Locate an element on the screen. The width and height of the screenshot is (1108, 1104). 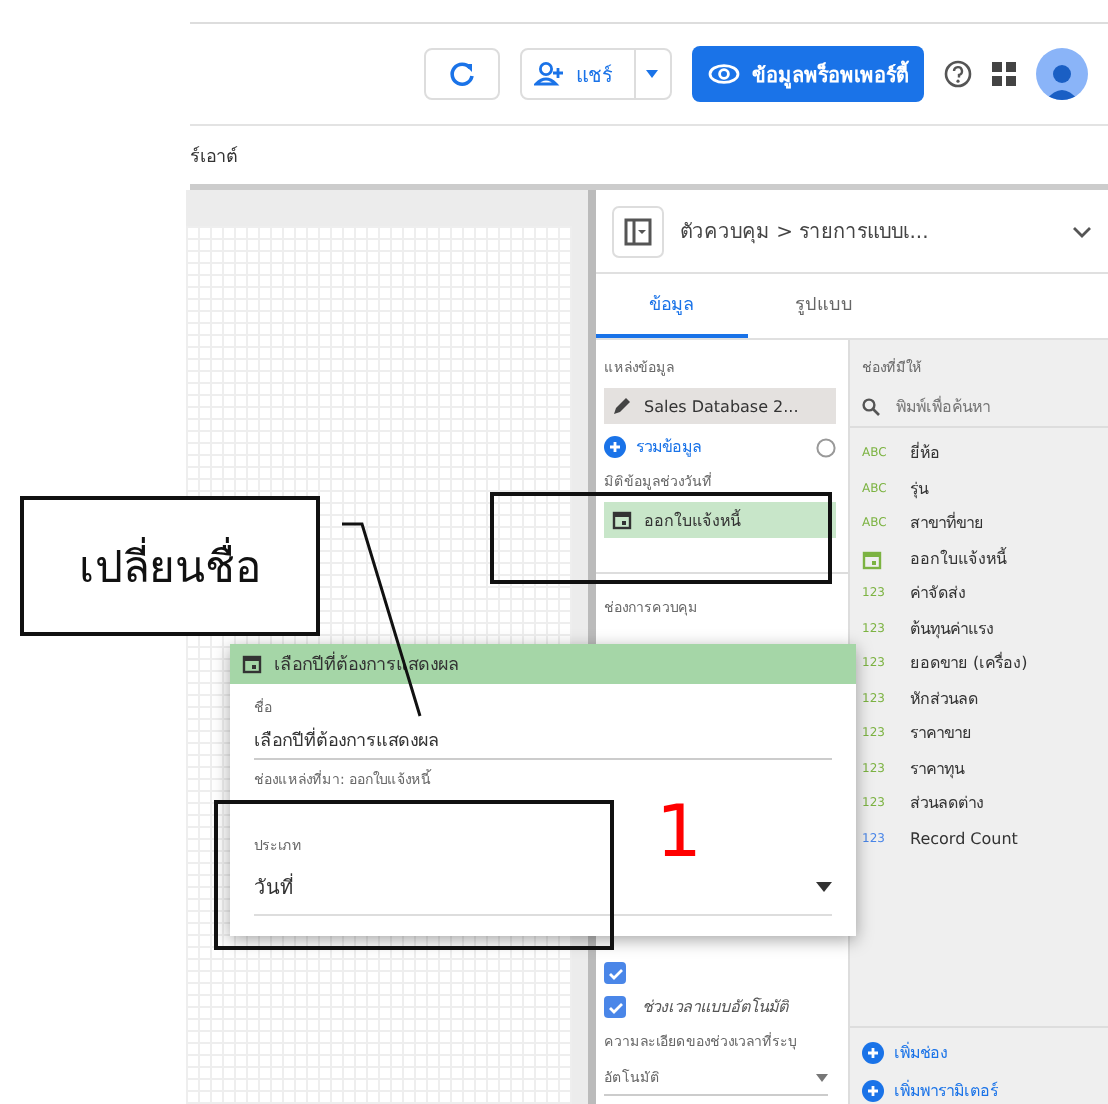
search-icon is located at coordinates (871, 406).